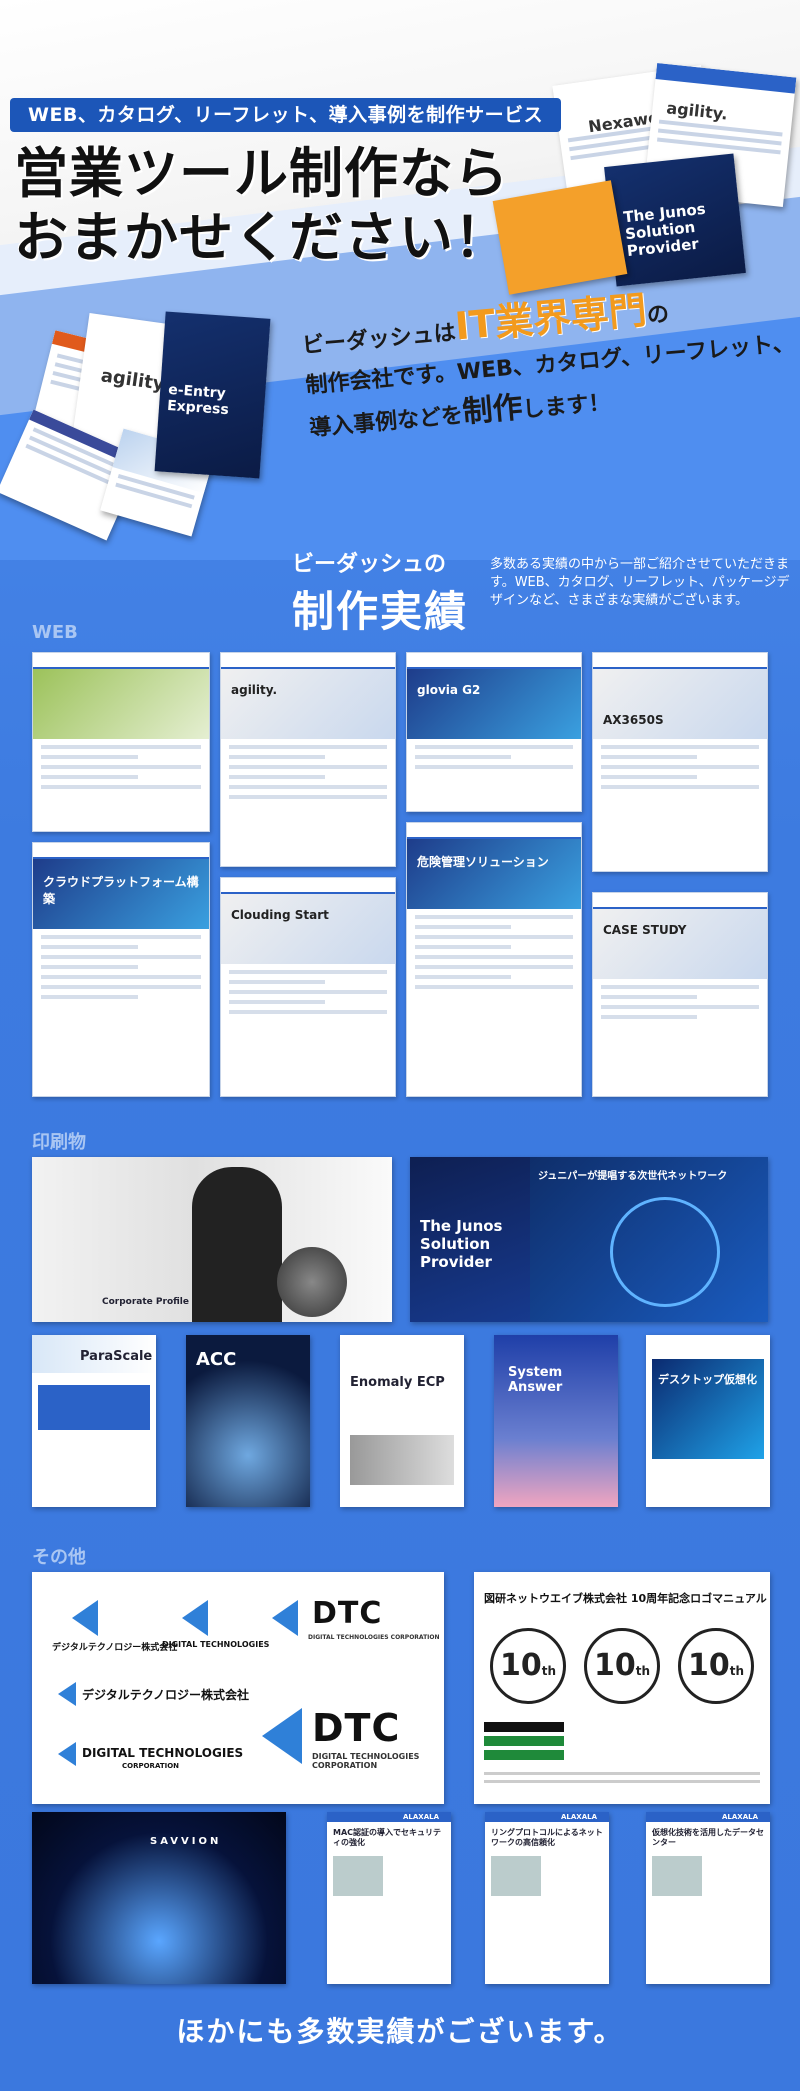  I want to click on collage-e-entry: e-Entry Express, so click(212, 395).